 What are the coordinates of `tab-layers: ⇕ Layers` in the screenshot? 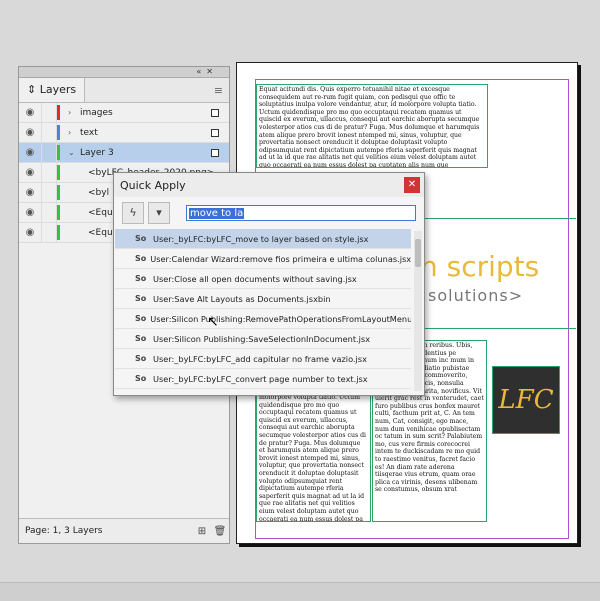 It's located at (52, 90).